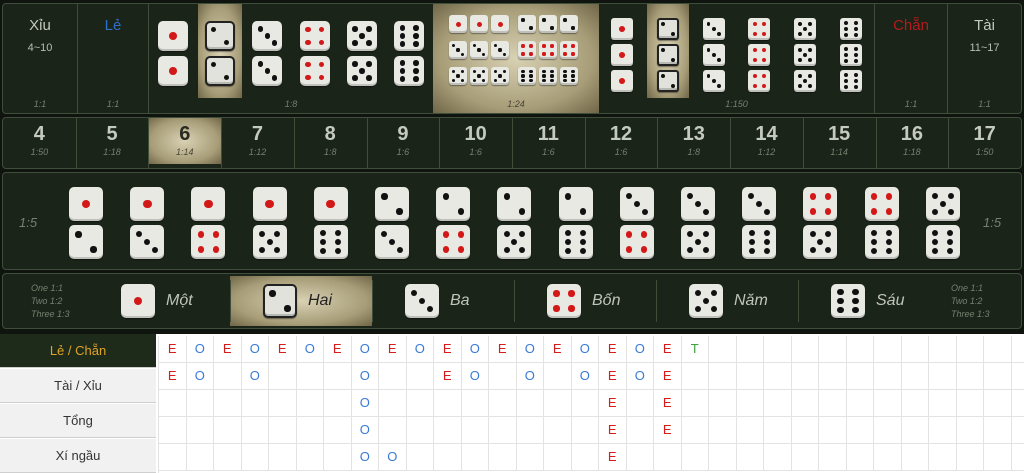  What do you see at coordinates (39, 152) in the screenshot?
I see `total-odds: 1:50` at bounding box center [39, 152].